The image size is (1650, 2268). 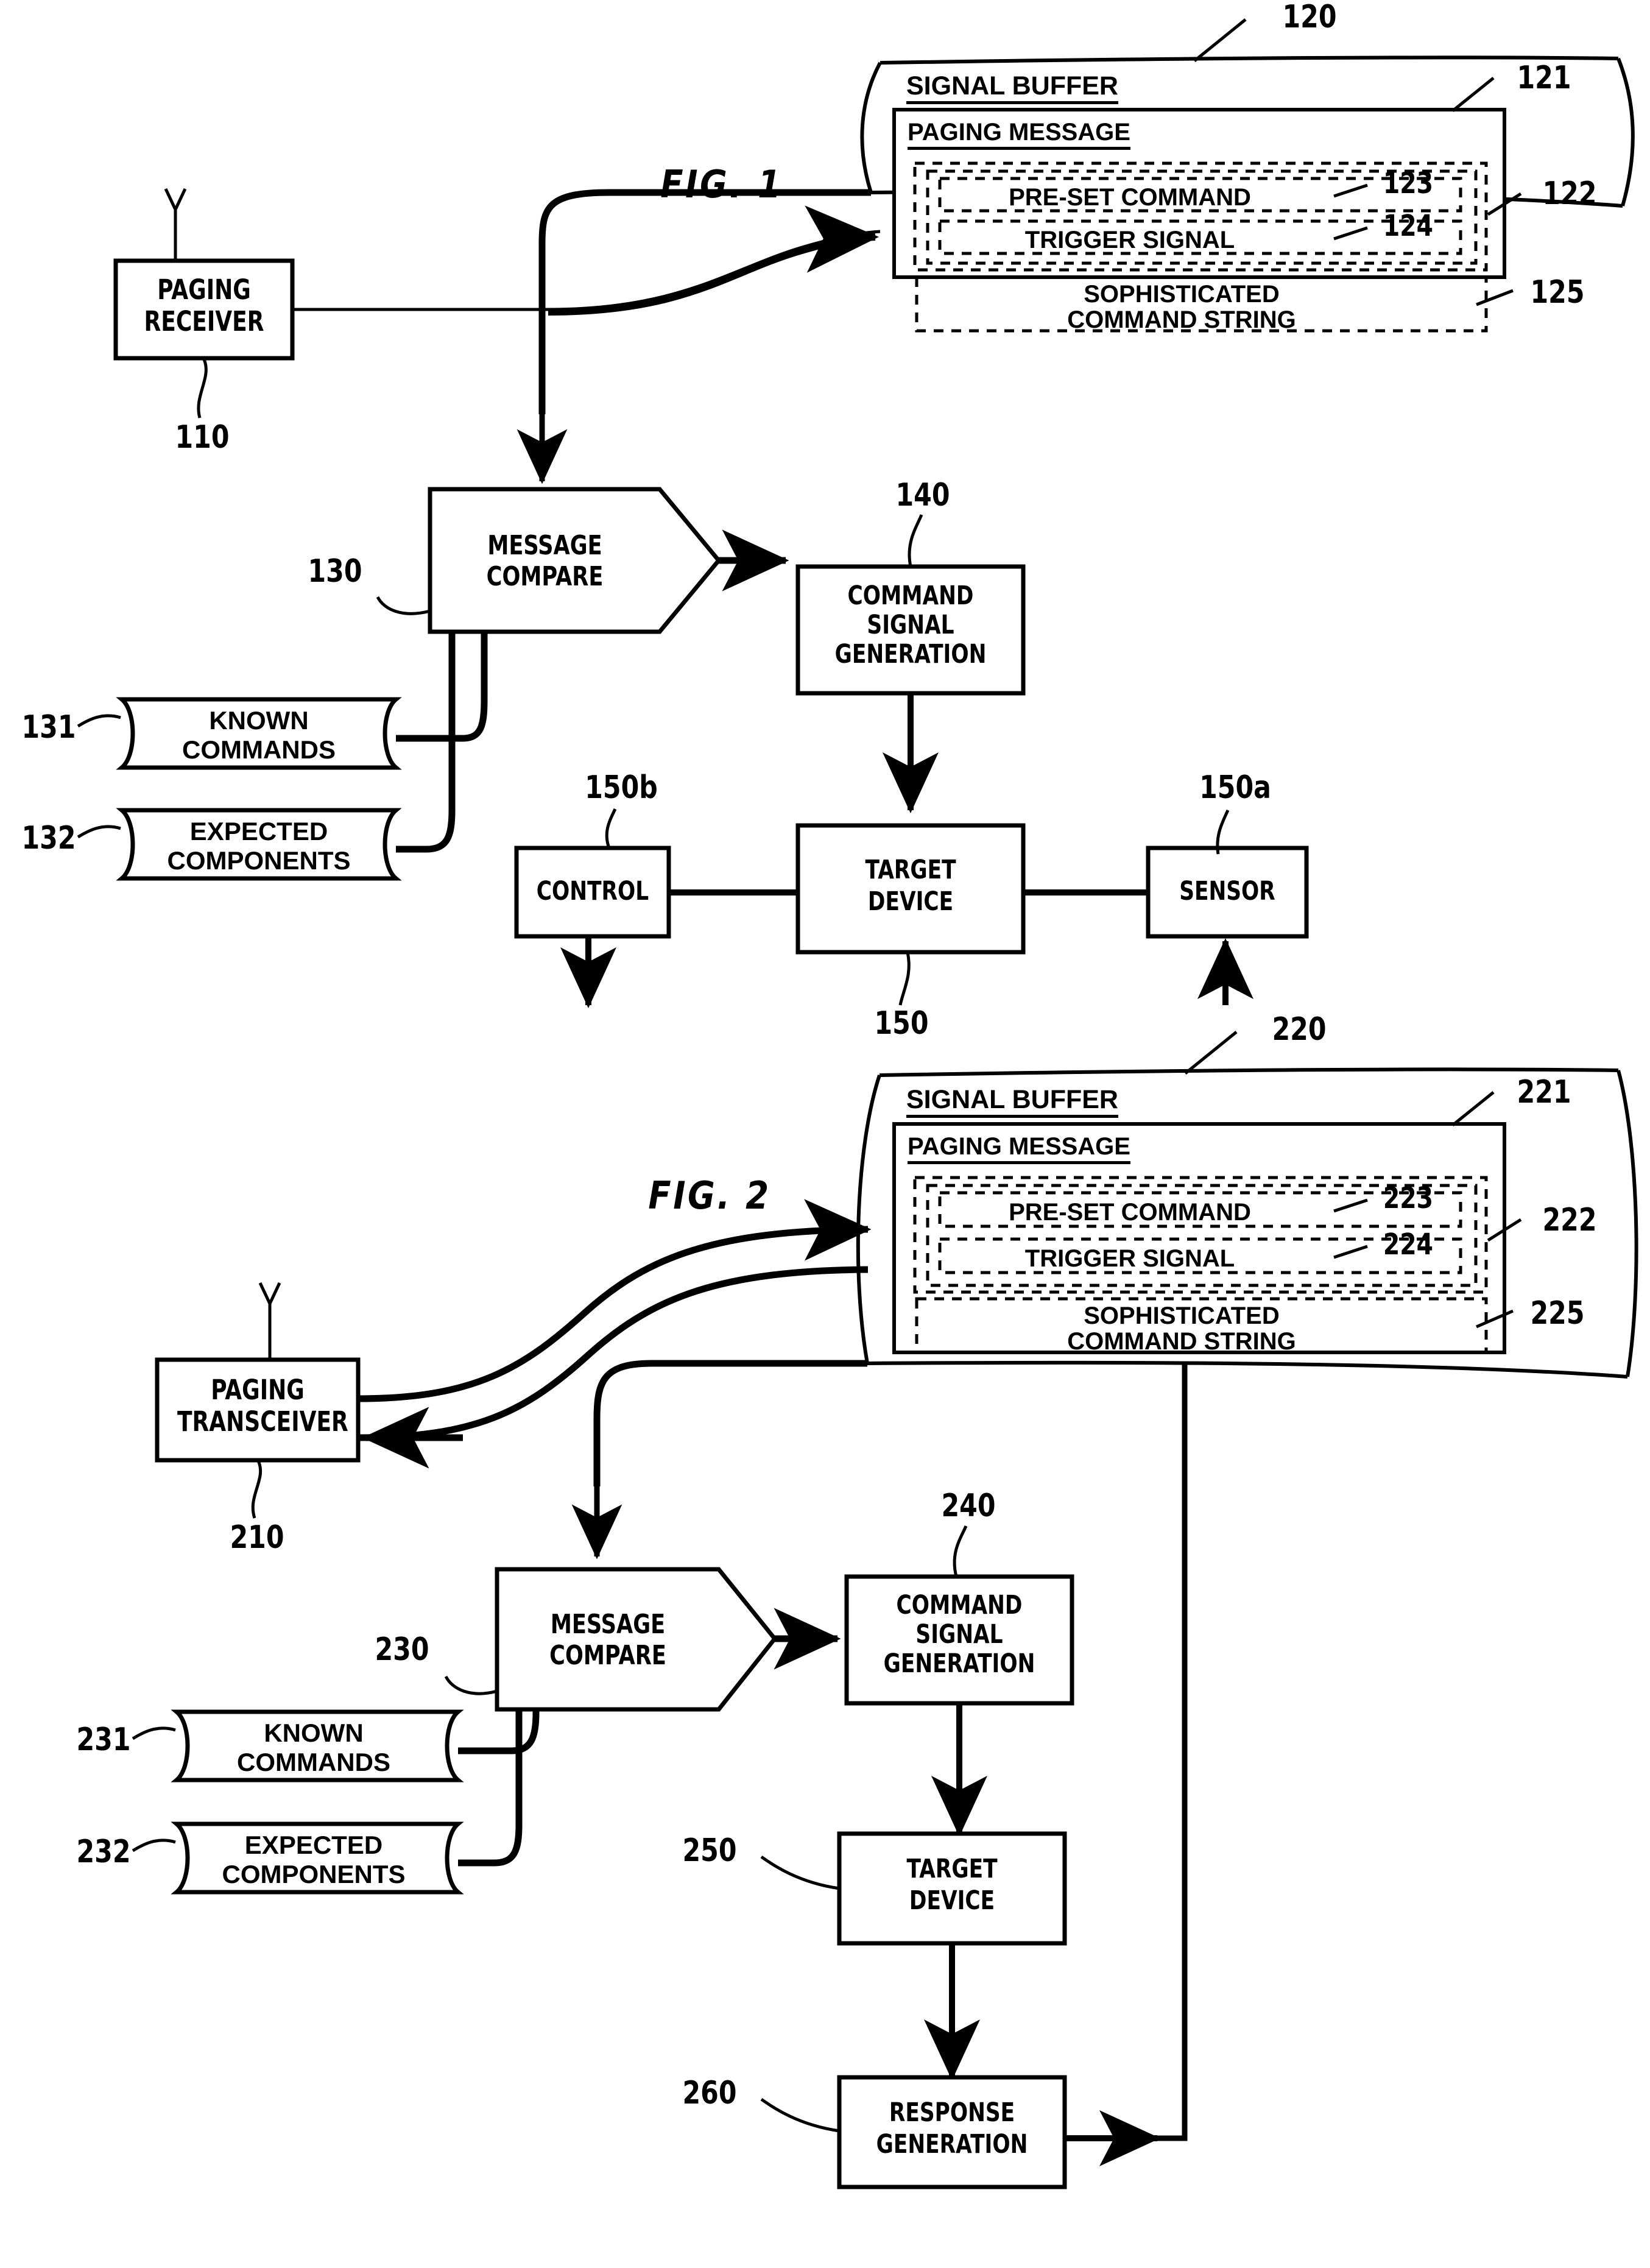 I want to click on fig2-ref-232: 232, so click(x=103, y=1852).